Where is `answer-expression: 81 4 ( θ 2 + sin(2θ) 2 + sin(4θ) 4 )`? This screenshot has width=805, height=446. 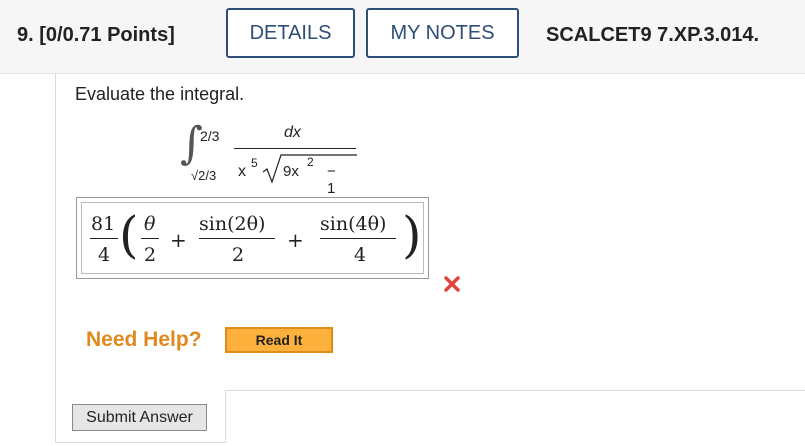
answer-expression: 81 4 ( θ 2 + sin(2θ) 2 + sin(4θ) 4 ) is located at coordinates (252, 238).